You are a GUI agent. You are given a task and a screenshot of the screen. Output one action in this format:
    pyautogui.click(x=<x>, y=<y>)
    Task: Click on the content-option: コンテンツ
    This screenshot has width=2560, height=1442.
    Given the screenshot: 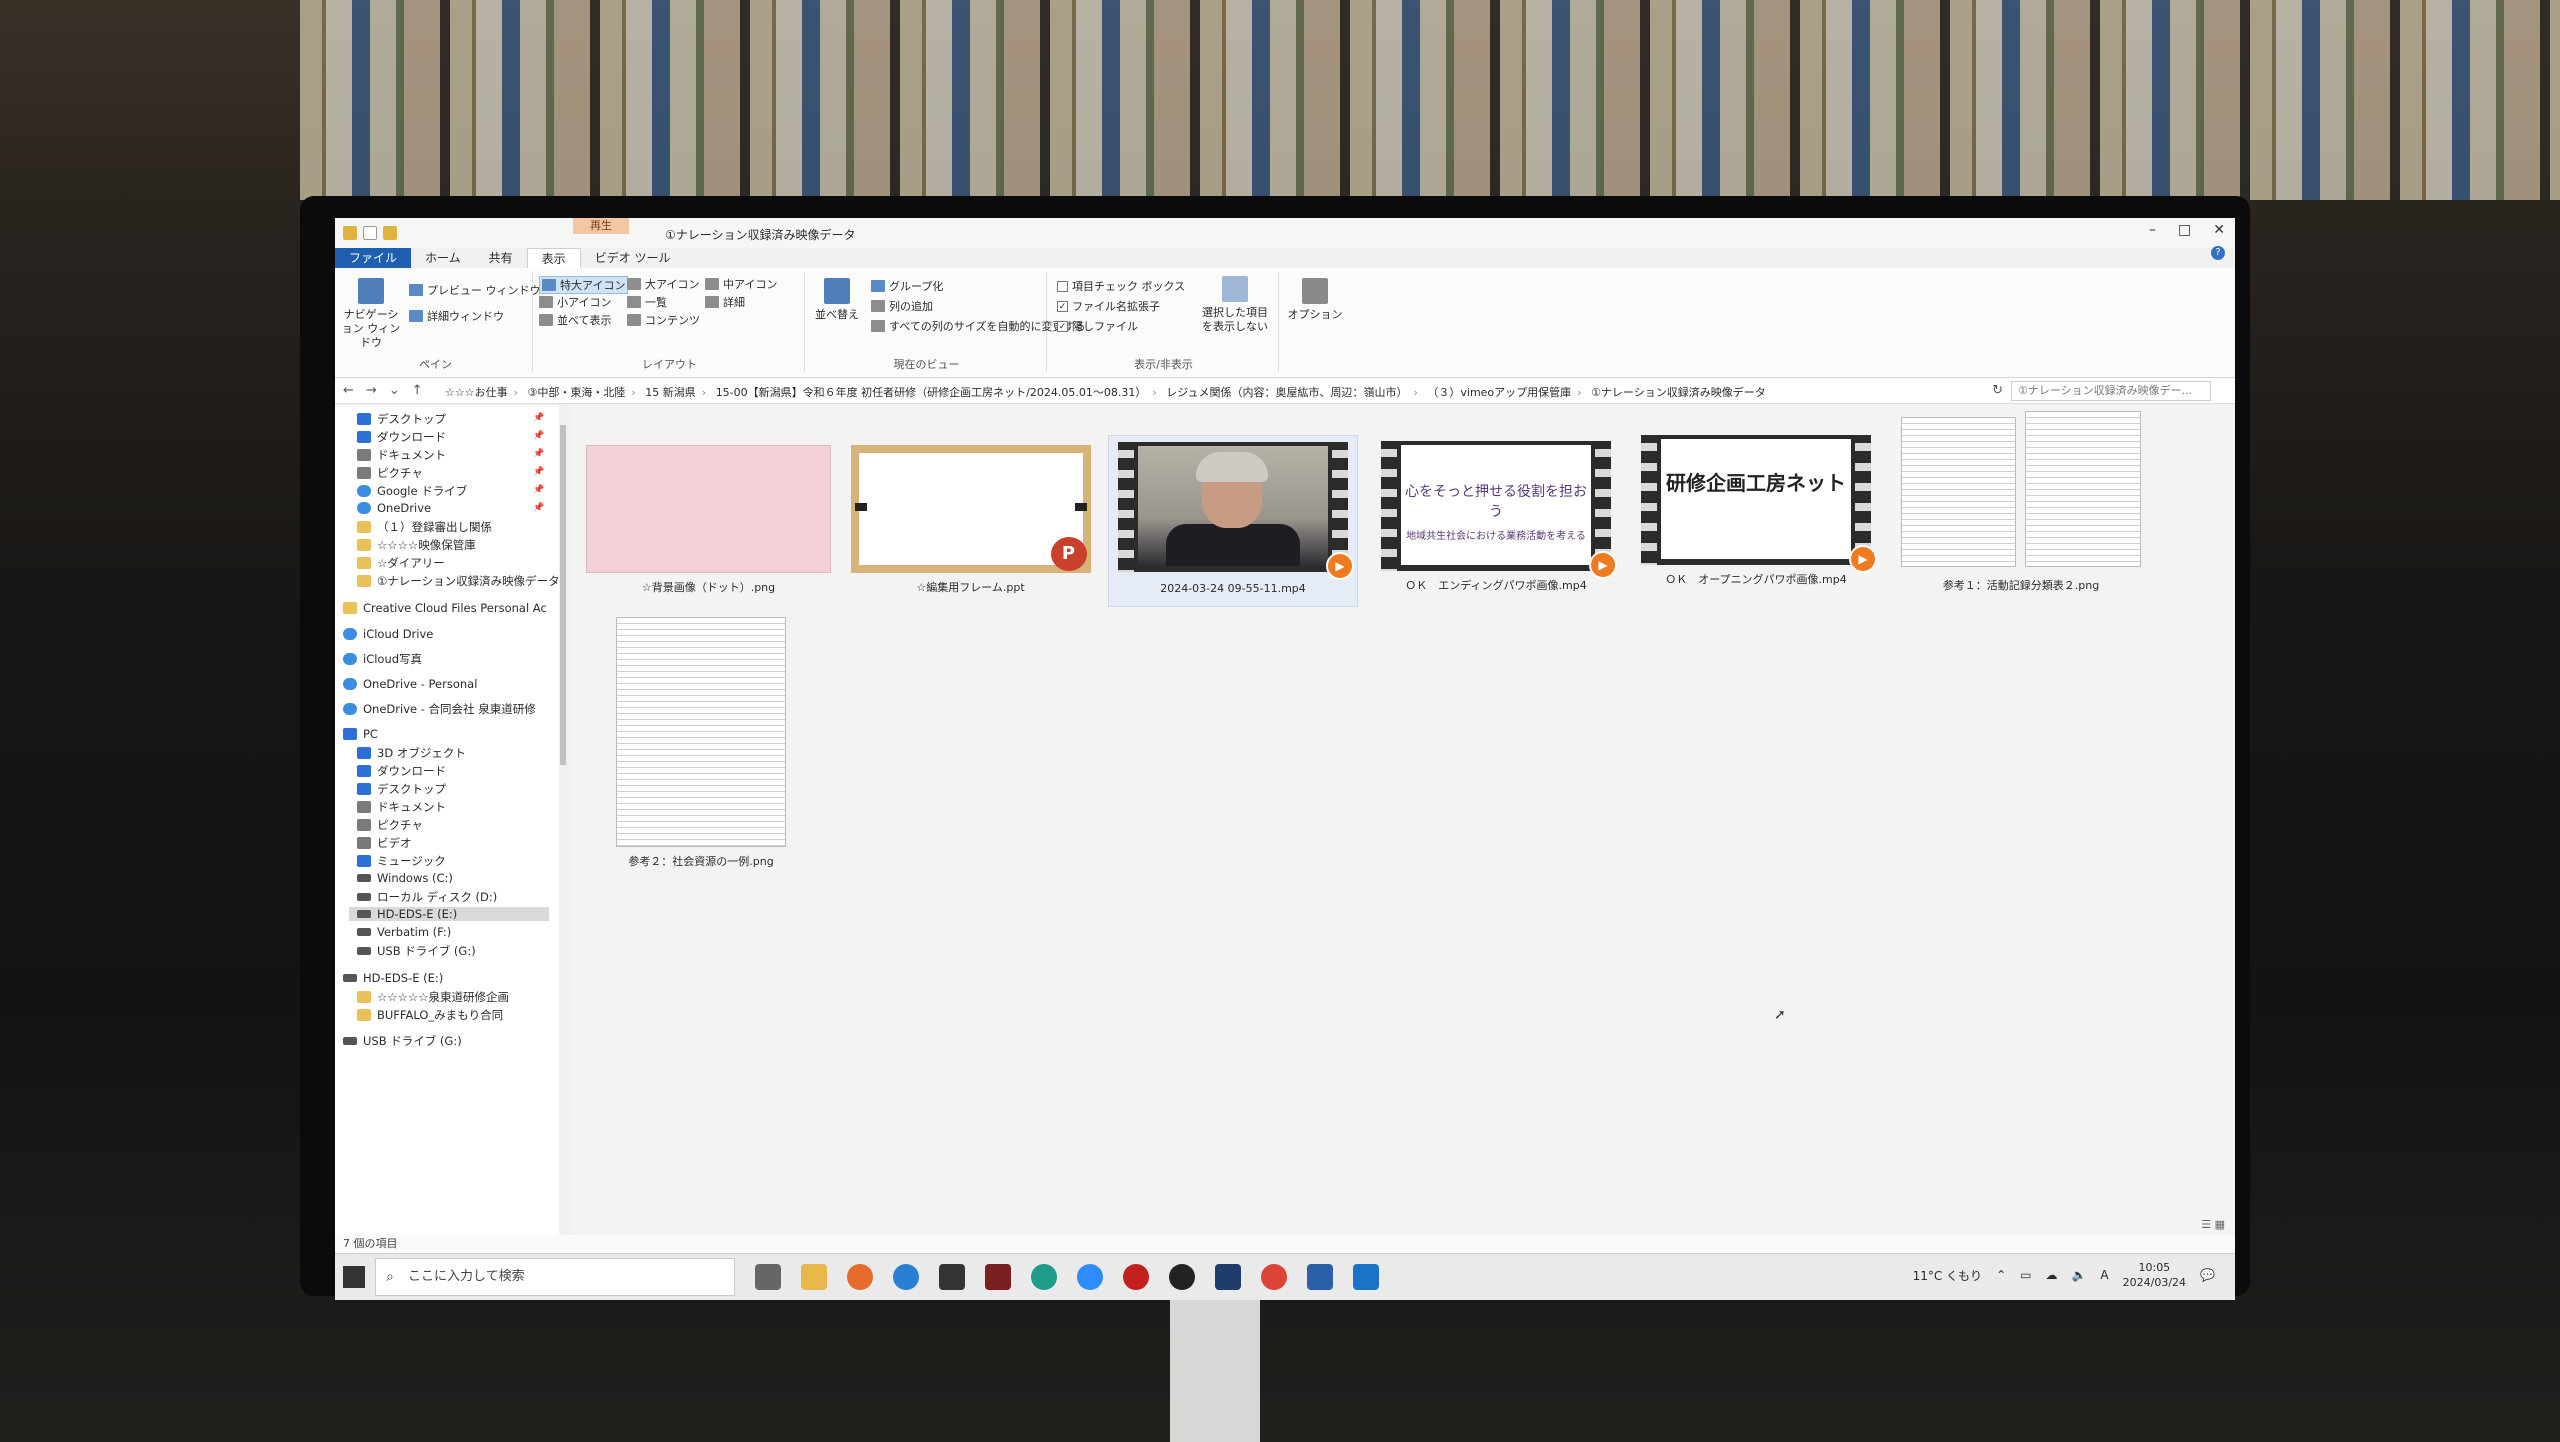 What is the action you would take?
    pyautogui.click(x=663, y=320)
    